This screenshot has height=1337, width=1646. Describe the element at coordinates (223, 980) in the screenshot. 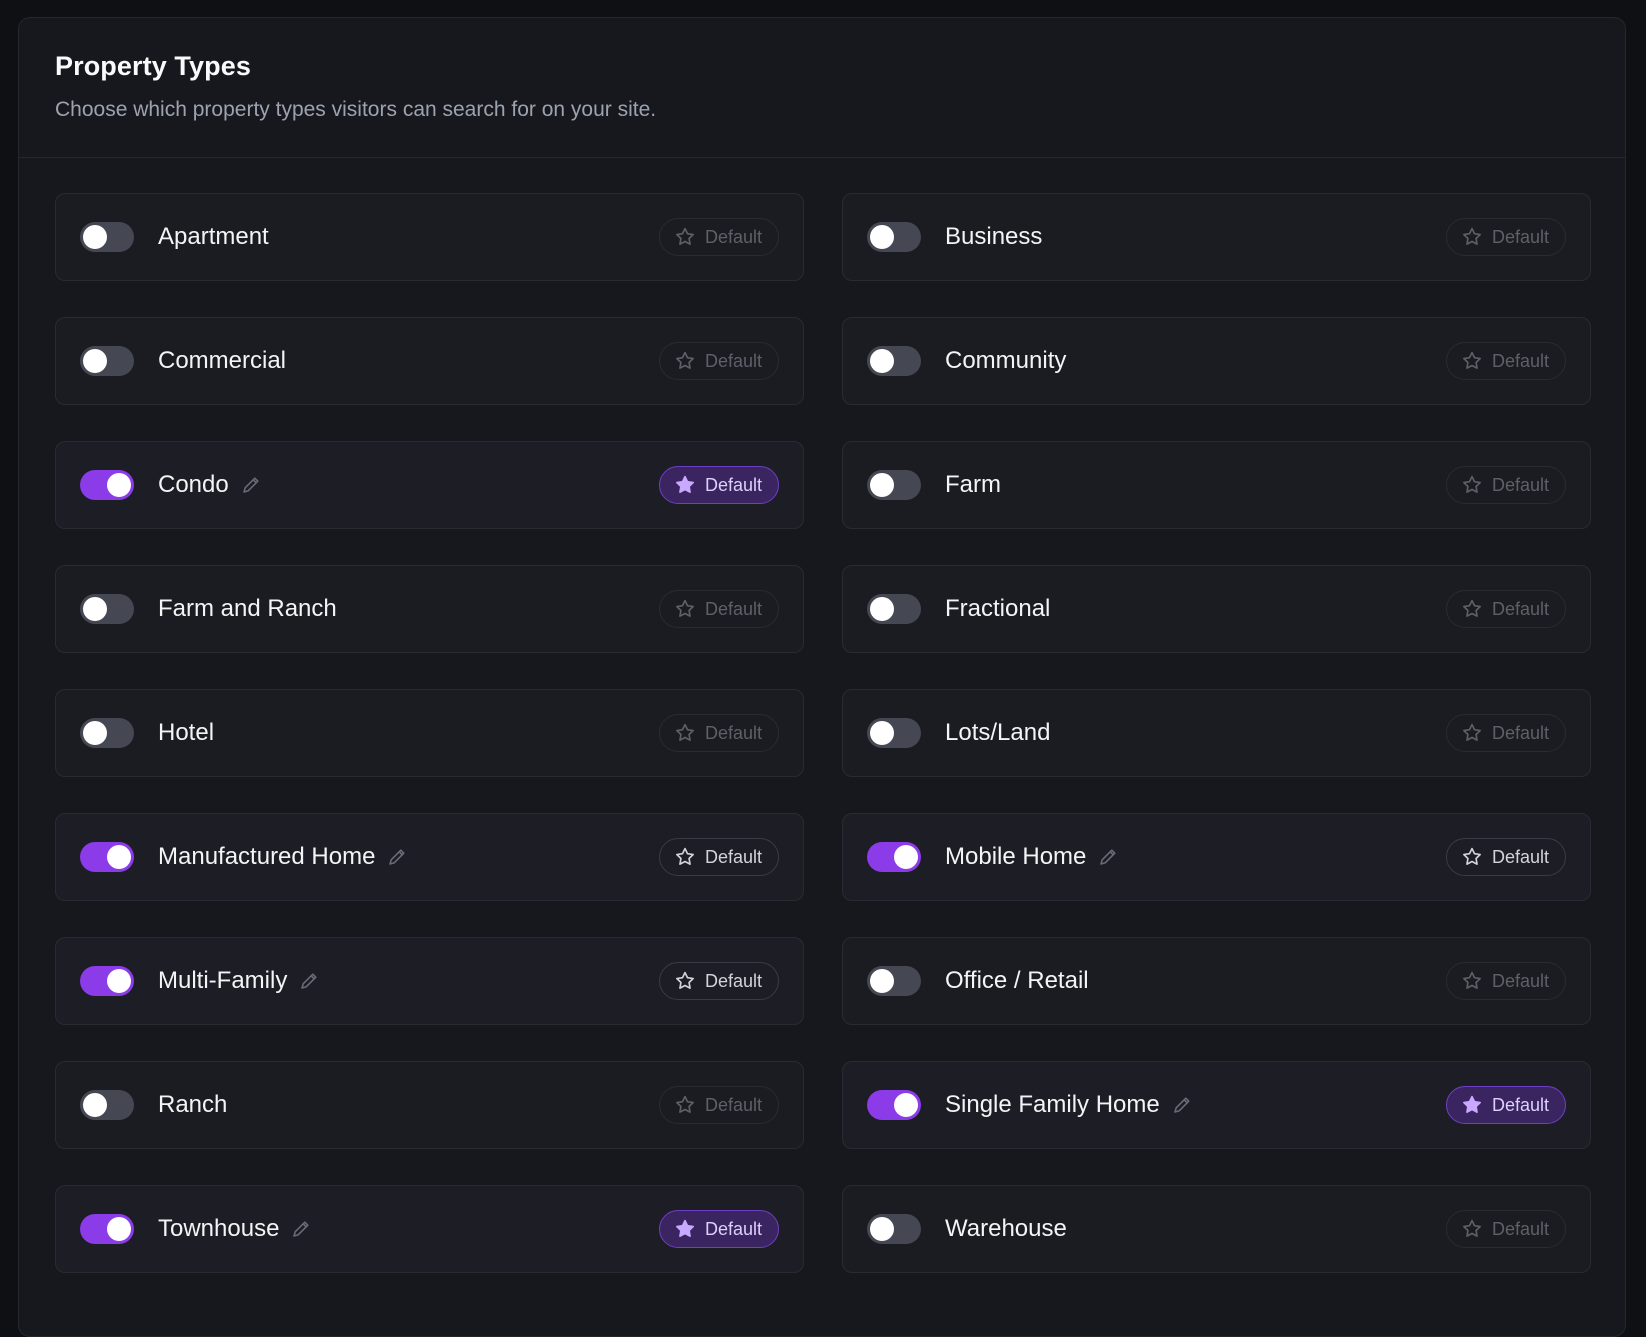

I see `property-type-label: Multi-Family` at that location.